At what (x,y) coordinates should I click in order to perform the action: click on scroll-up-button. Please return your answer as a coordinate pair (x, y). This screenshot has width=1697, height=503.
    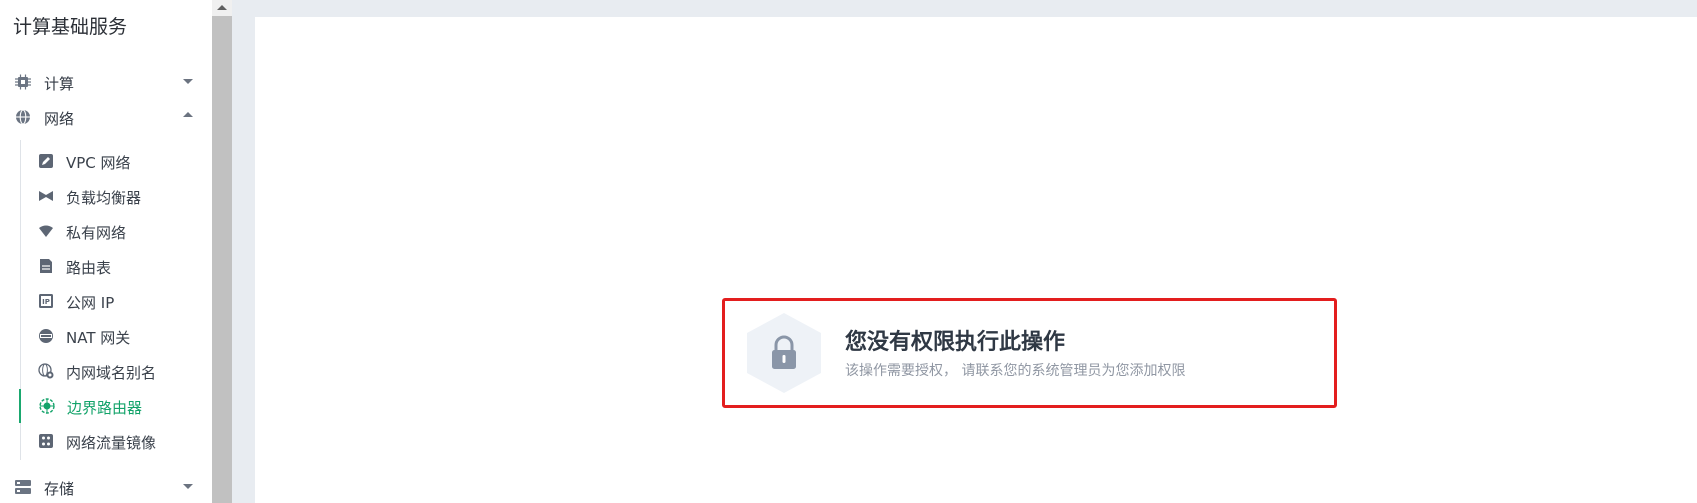
    Looking at the image, I should click on (222, 8).